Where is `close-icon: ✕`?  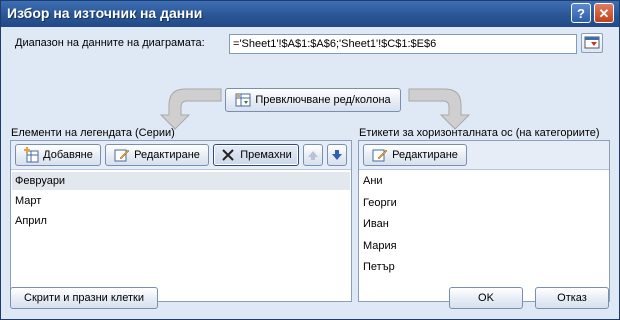
close-icon: ✕ is located at coordinates (604, 13).